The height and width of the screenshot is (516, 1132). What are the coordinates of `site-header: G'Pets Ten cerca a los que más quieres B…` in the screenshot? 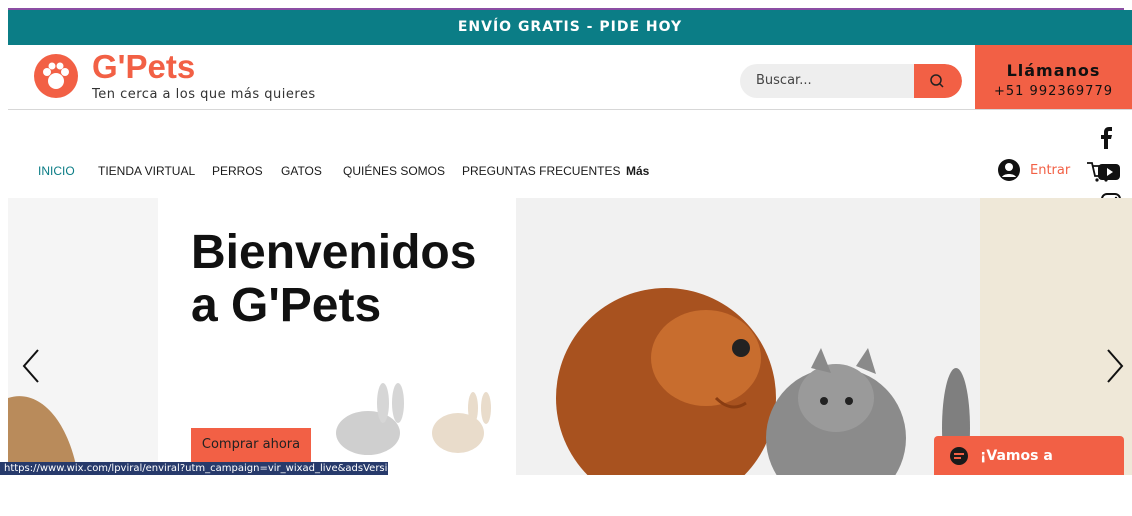 It's located at (570, 77).